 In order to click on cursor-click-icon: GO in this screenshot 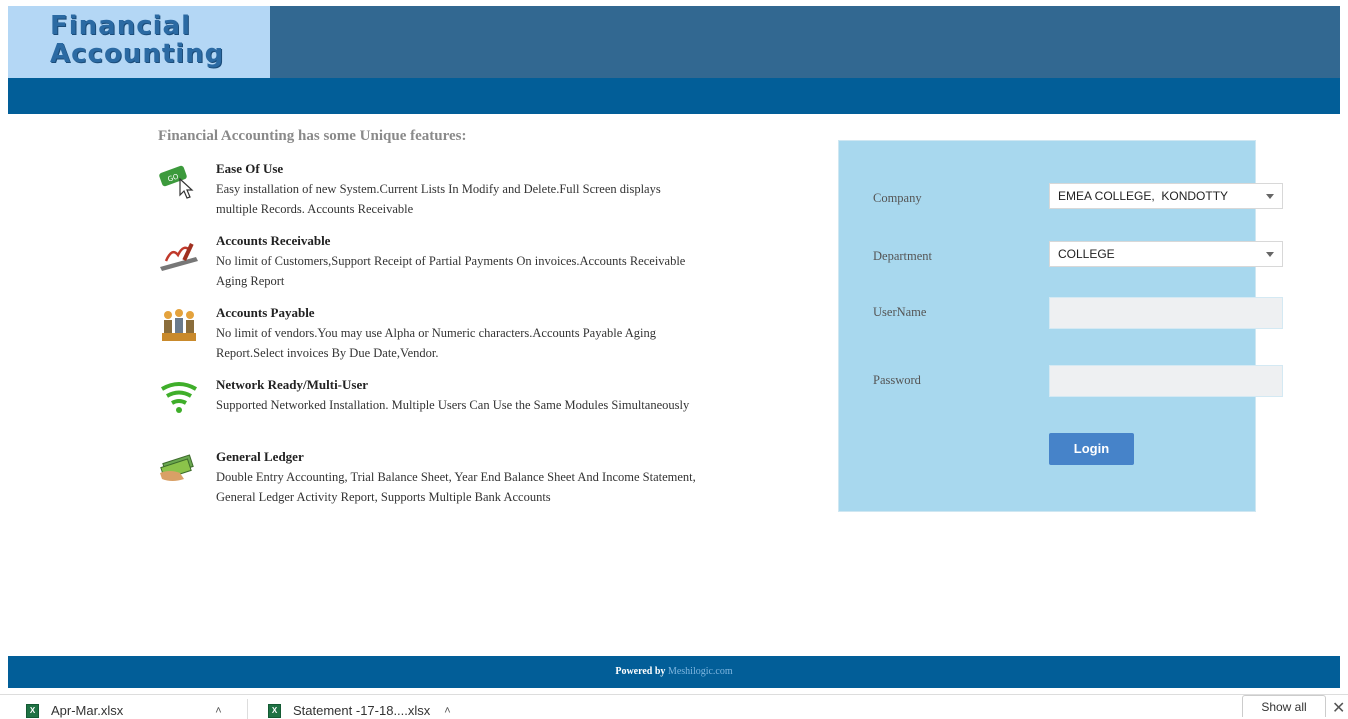, I will do `click(176, 182)`.